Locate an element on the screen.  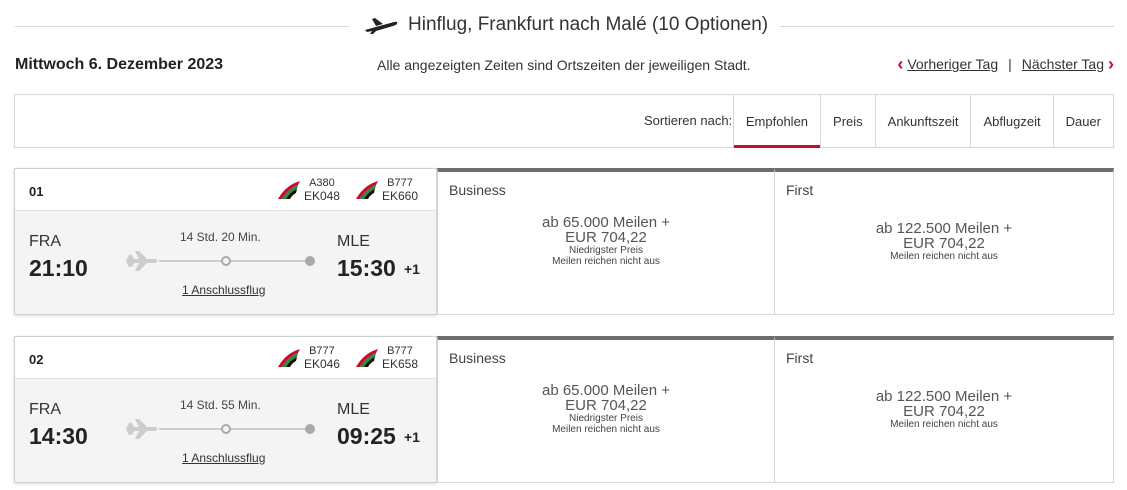
sort-tab-preis: Preis is located at coordinates (847, 121).